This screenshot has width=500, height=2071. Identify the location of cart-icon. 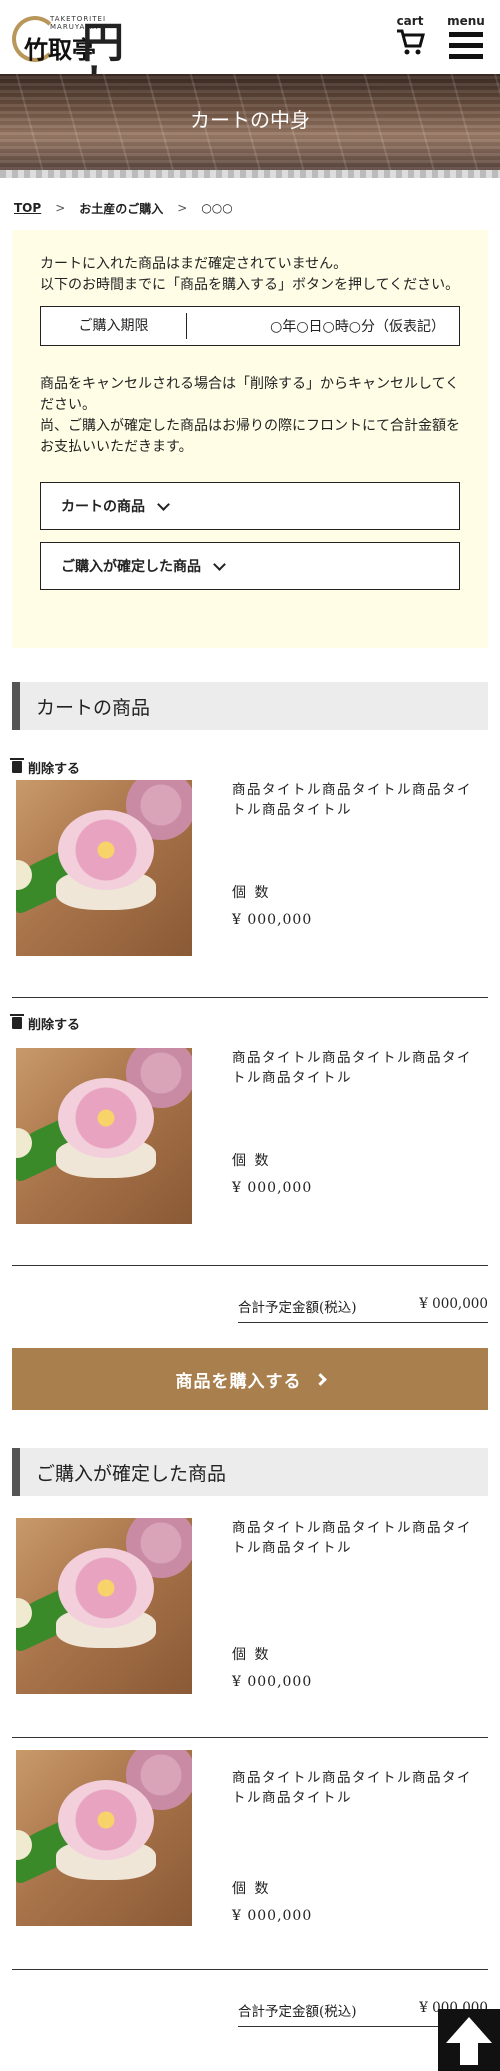
(410, 44).